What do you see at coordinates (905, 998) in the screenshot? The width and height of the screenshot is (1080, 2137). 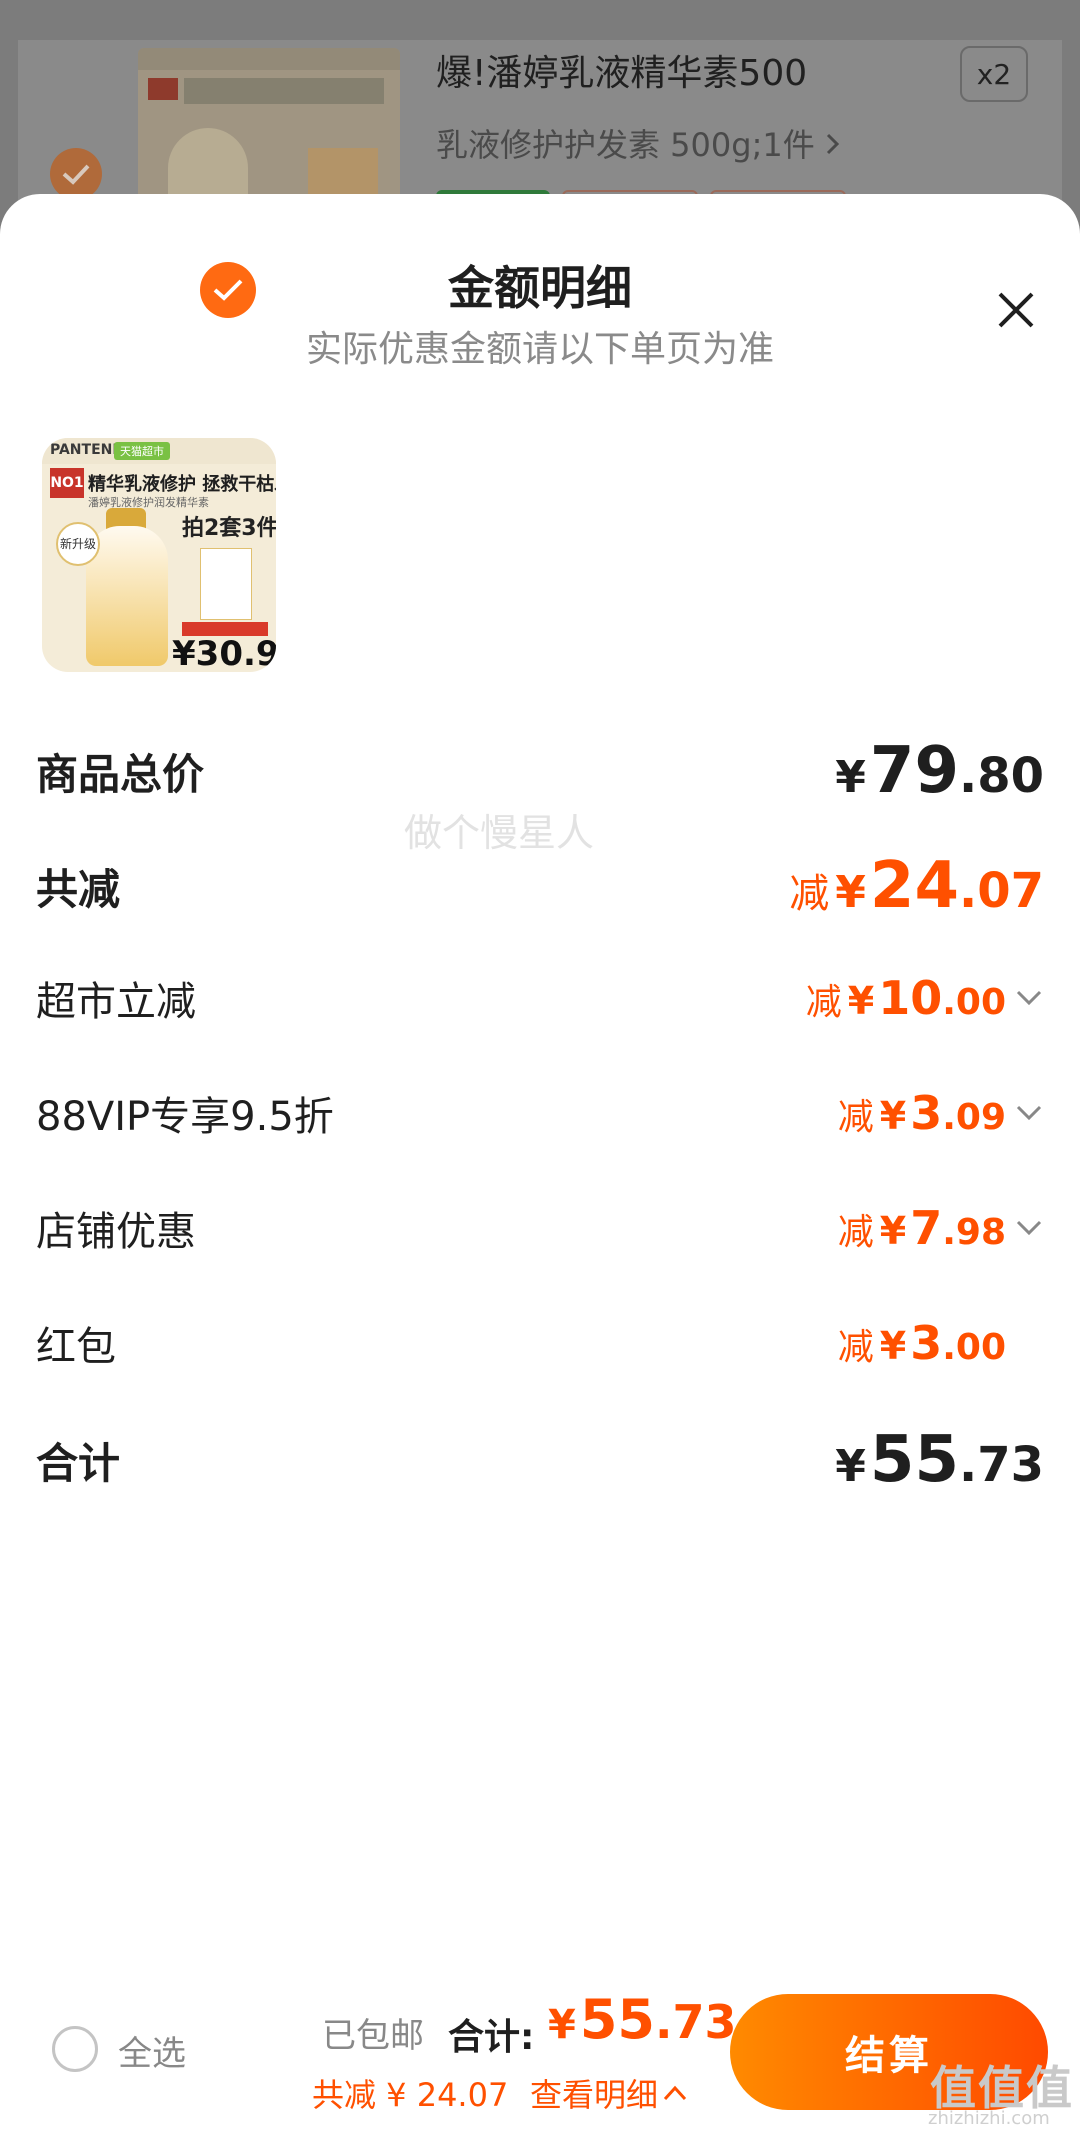 I see `amount-row-value: 减 ¥10.00` at bounding box center [905, 998].